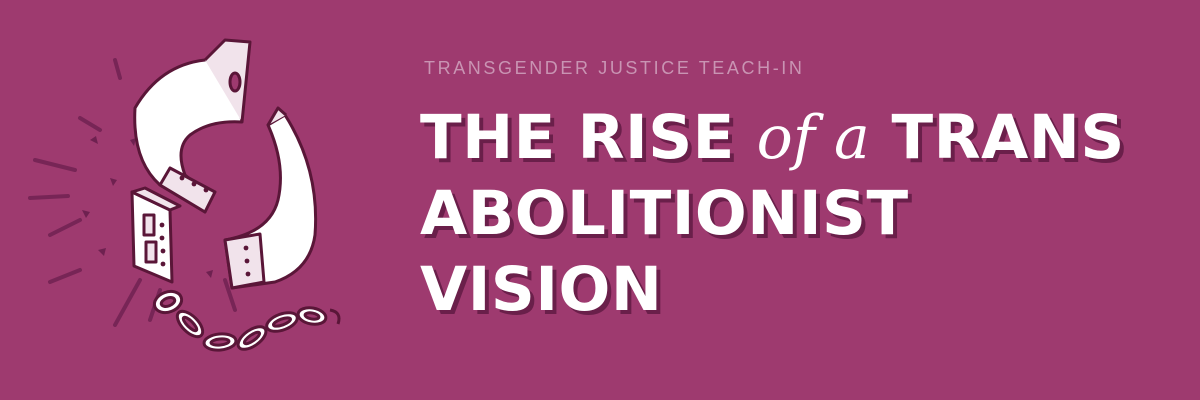  Describe the element at coordinates (997, 137) in the screenshot. I see `headline-part-2: TRANS` at that location.